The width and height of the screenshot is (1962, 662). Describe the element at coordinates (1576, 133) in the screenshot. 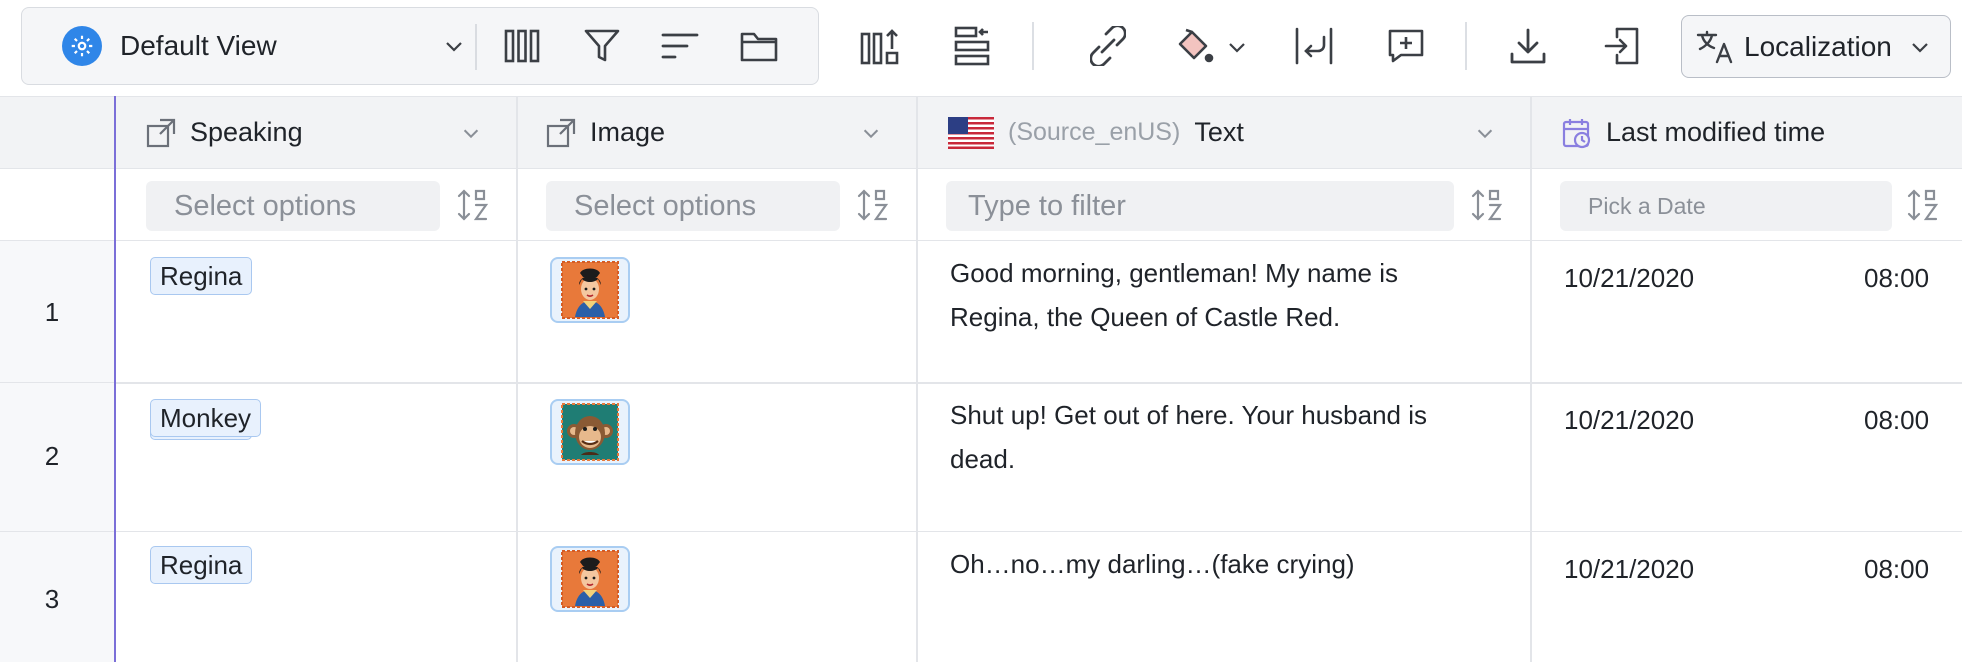

I see `calendar-clock-icon` at that location.